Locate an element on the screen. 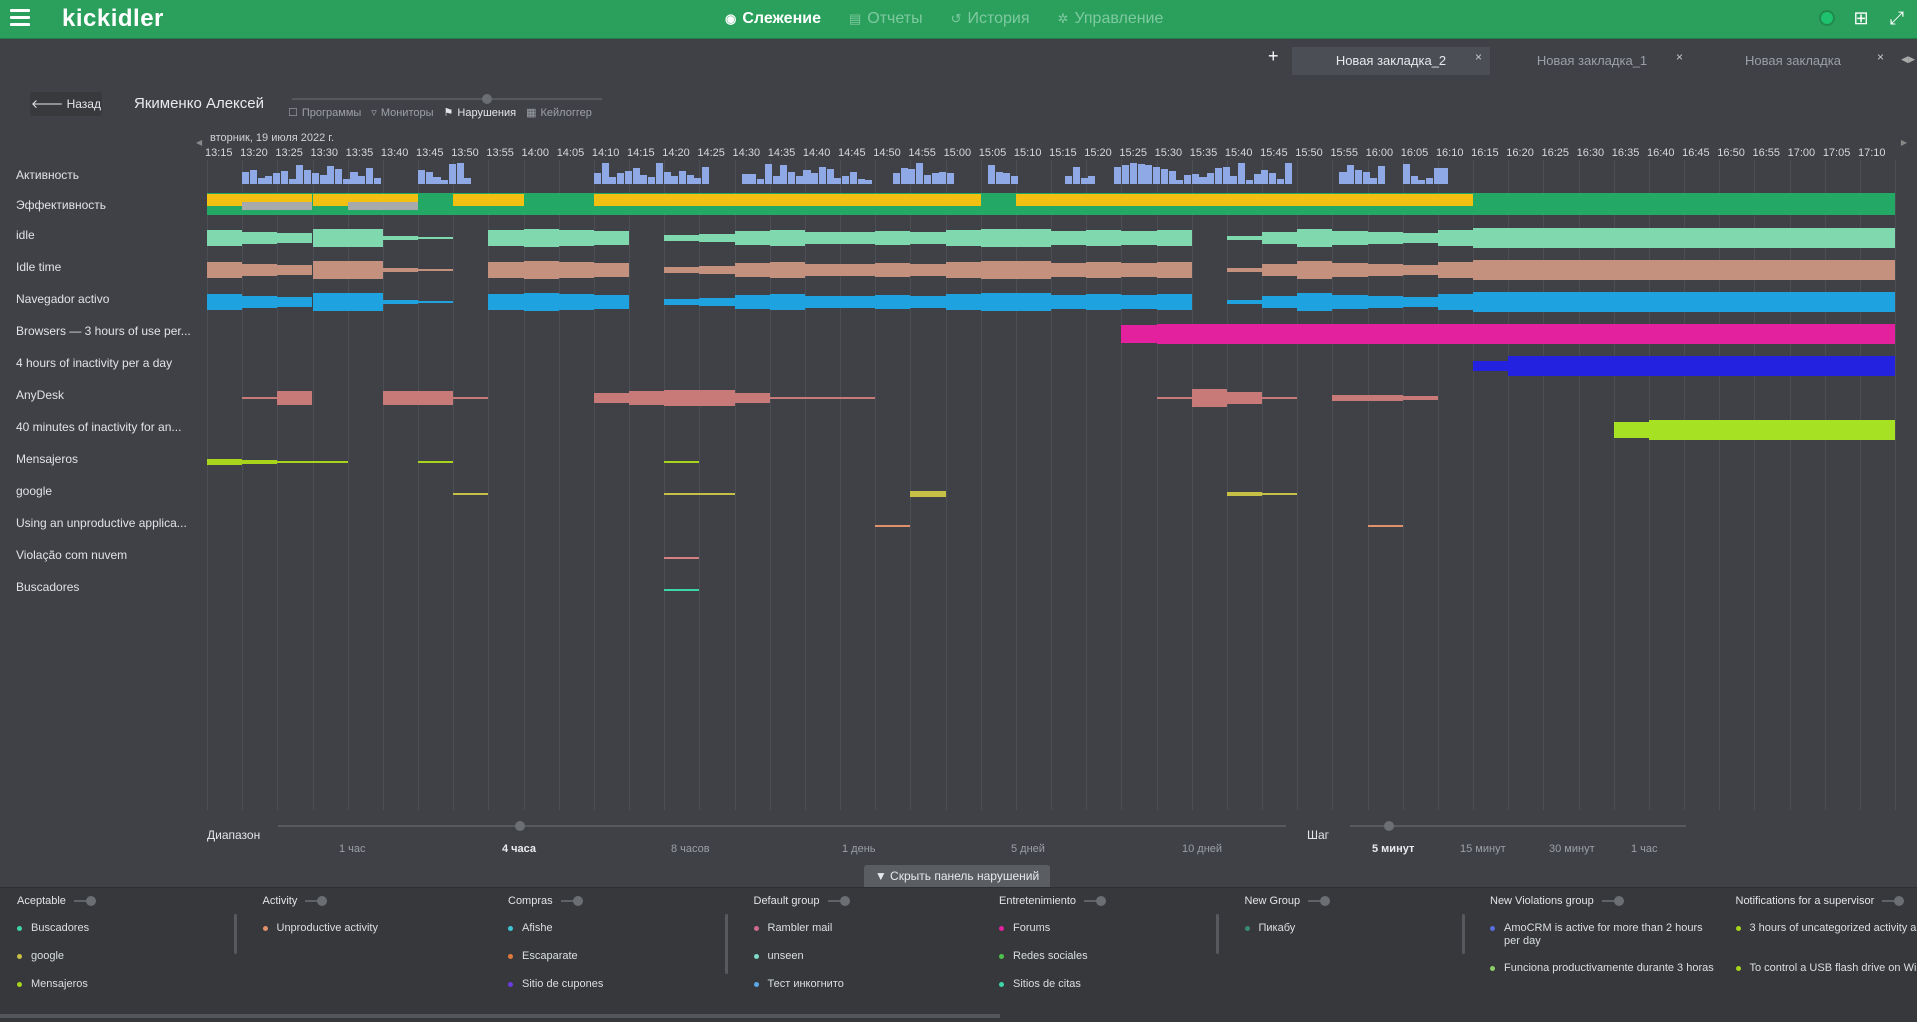 The image size is (1917, 1022). new-window-icon: ⊞ is located at coordinates (1861, 18).